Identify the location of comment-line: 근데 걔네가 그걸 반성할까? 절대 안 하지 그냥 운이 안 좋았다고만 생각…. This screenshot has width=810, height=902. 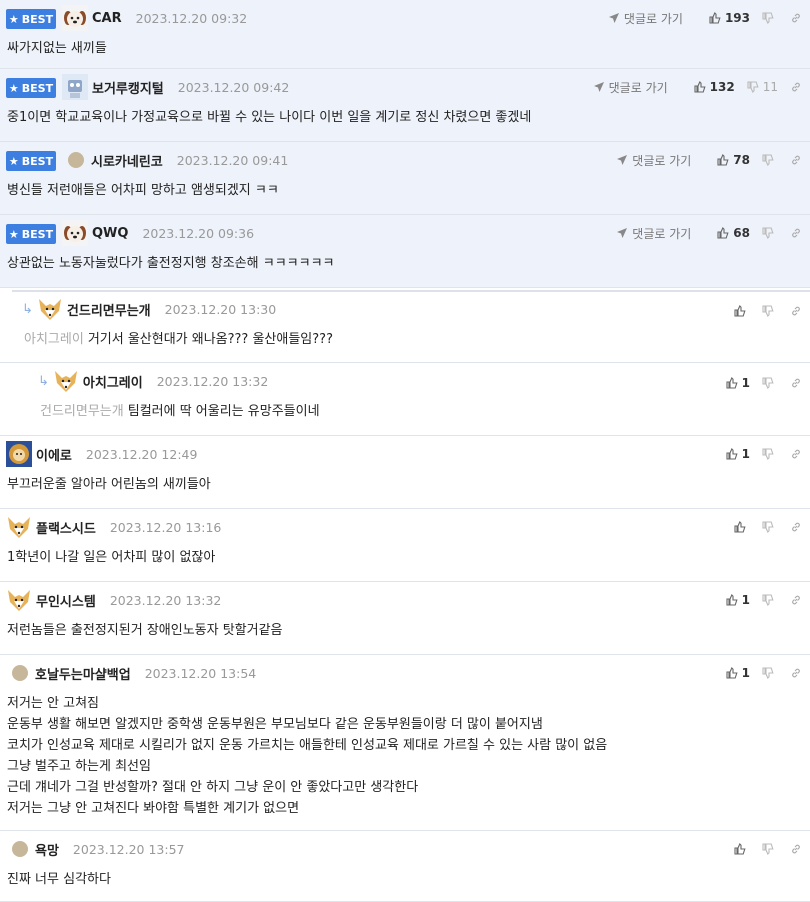
(307, 787).